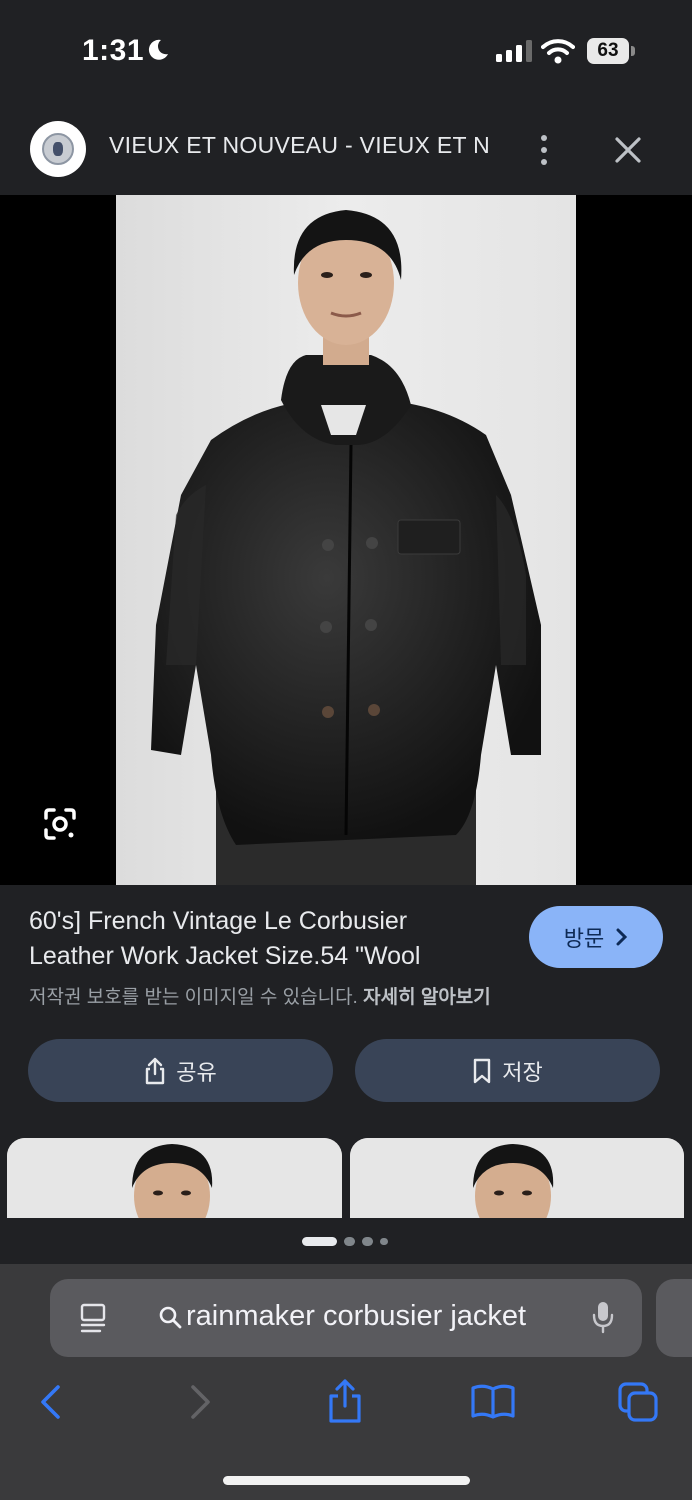  What do you see at coordinates (608, 50) in the screenshot?
I see `battery-level: 63` at bounding box center [608, 50].